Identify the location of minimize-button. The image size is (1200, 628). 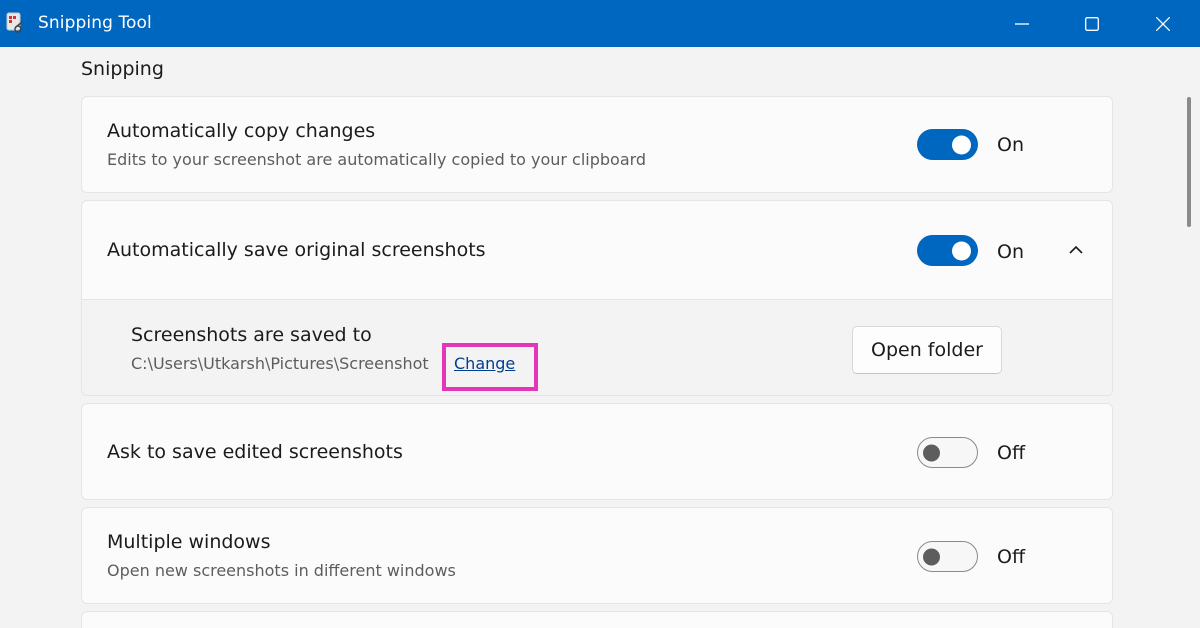
(1022, 23).